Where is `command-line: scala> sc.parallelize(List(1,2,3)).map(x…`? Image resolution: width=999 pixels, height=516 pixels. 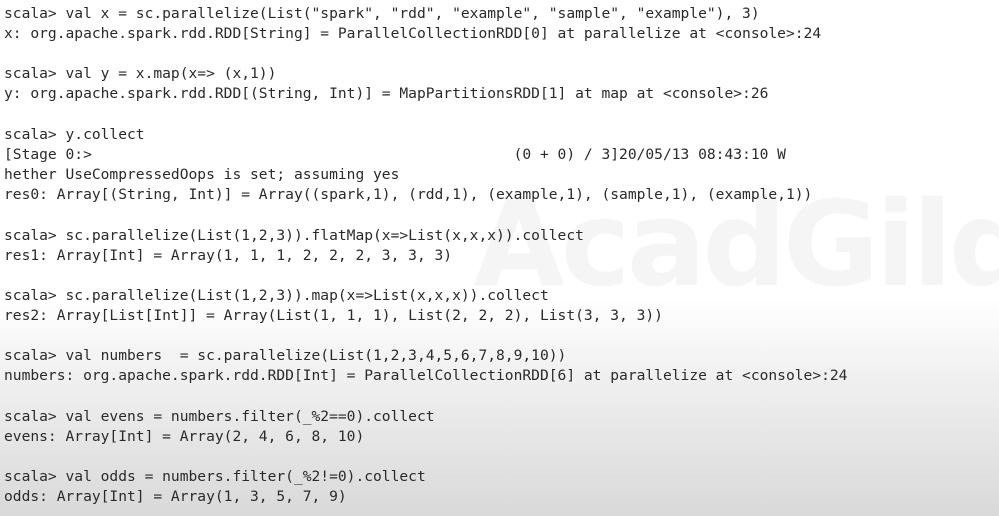
command-line: scala> sc.parallelize(List(1,2,3)).map(x… is located at coordinates (276, 295).